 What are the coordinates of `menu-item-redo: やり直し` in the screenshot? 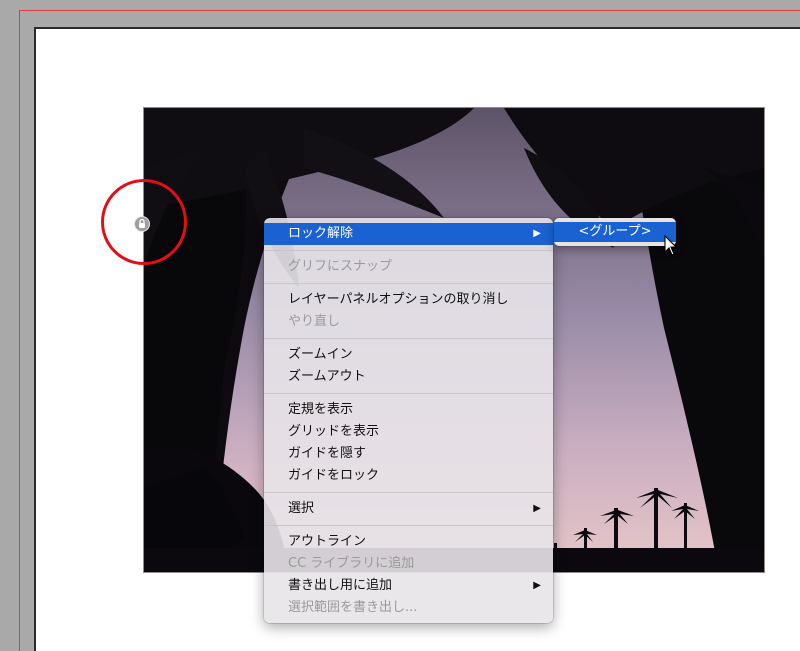 It's located at (408, 322).